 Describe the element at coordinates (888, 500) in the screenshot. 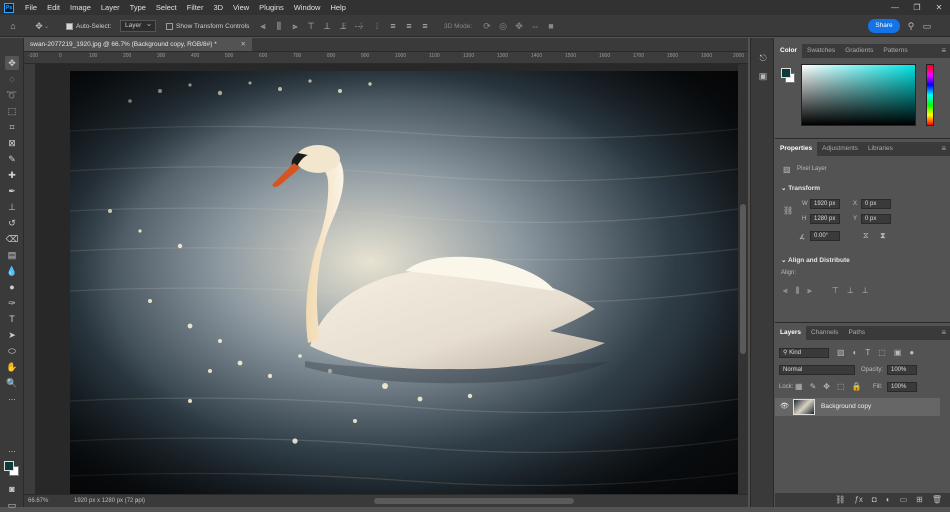

I see `adjustment-layer-icon: ◐` at that location.